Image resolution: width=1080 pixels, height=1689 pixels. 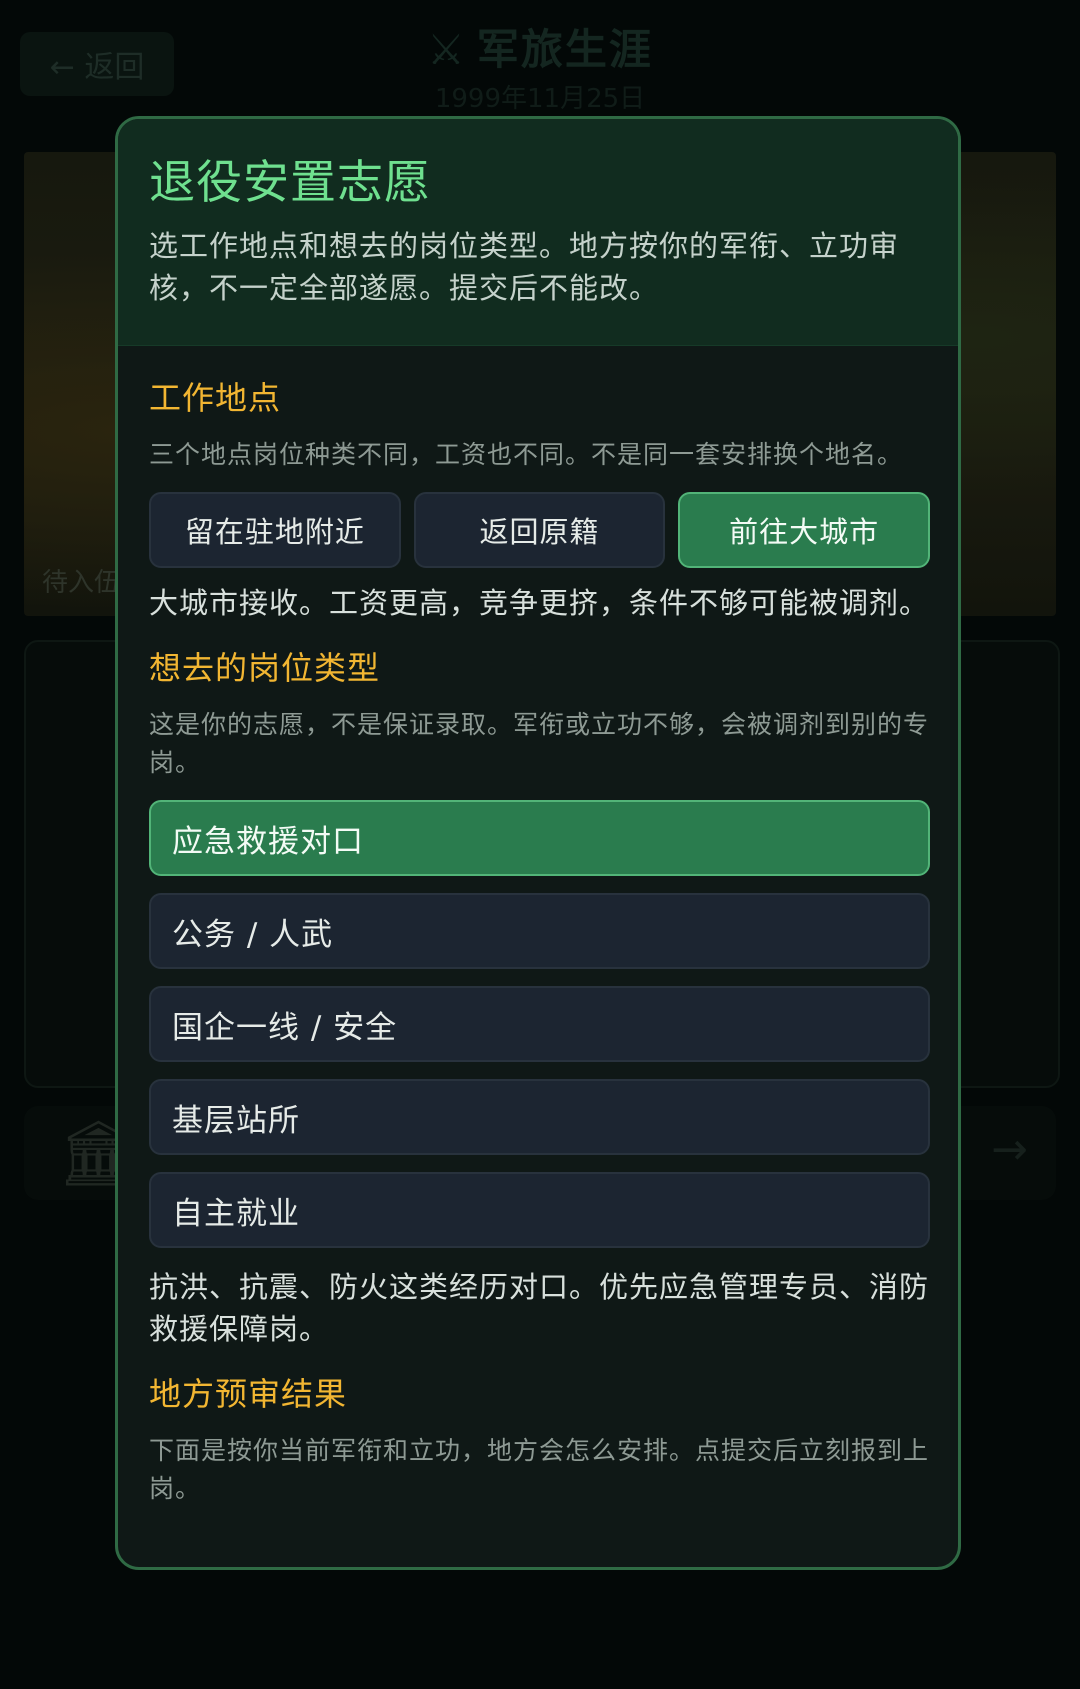 What do you see at coordinates (539, 931) in the screenshot?
I see `job-option-civil-service: 公务 / 人武` at bounding box center [539, 931].